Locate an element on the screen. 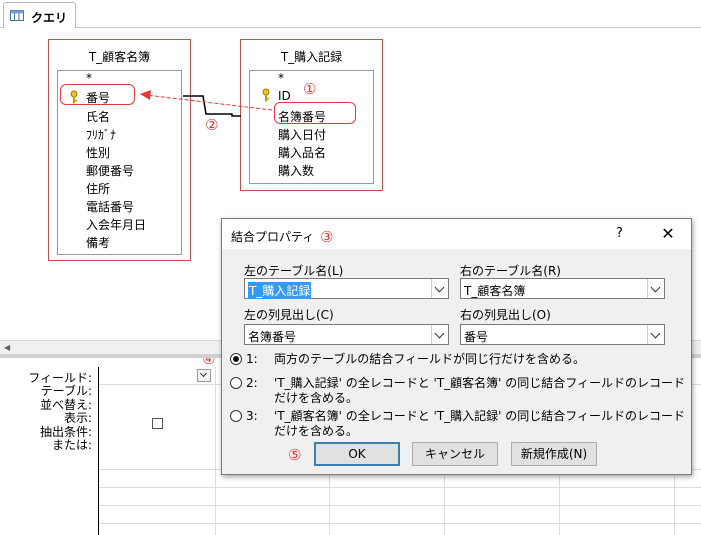 Image resolution: width=701 pixels, height=535 pixels. query-icon is located at coordinates (17, 15).